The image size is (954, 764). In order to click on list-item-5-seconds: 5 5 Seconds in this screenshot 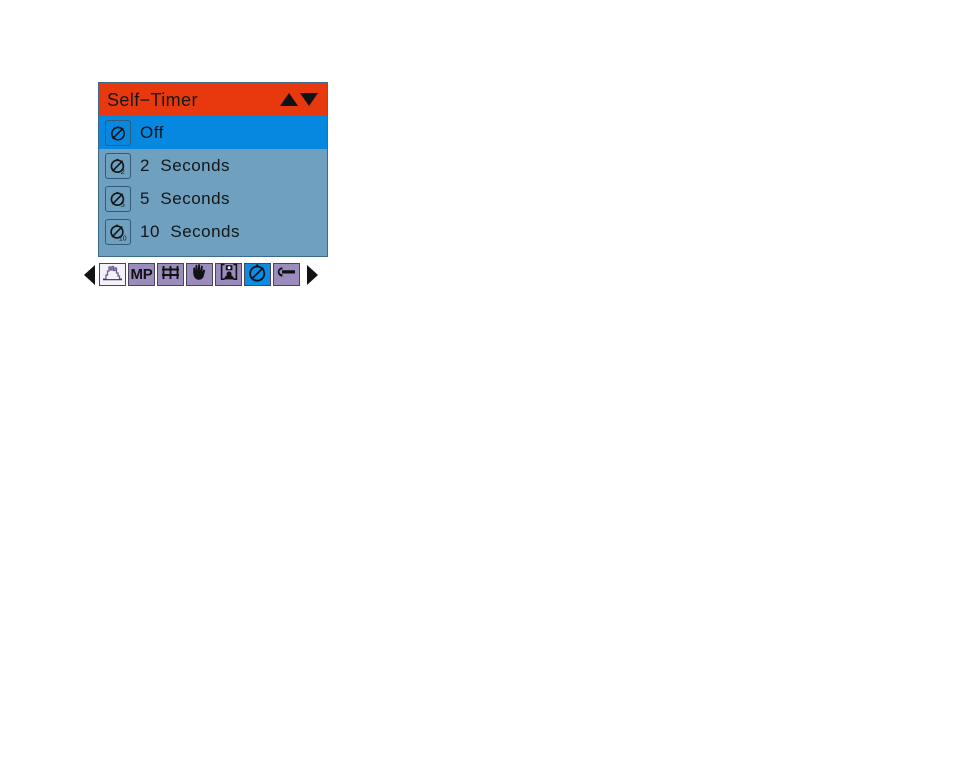, I will do `click(213, 198)`.